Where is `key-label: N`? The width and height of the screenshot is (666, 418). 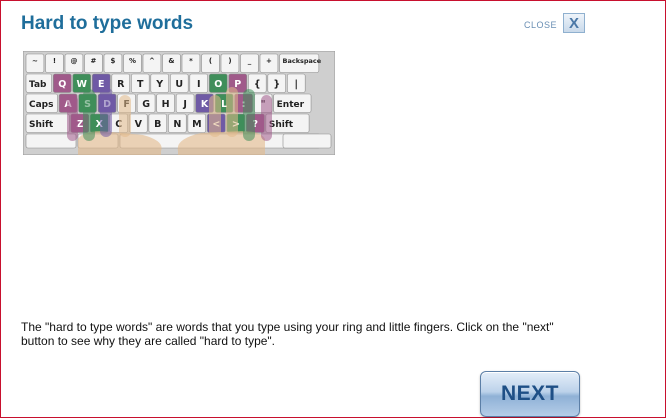 key-label: N is located at coordinates (177, 124).